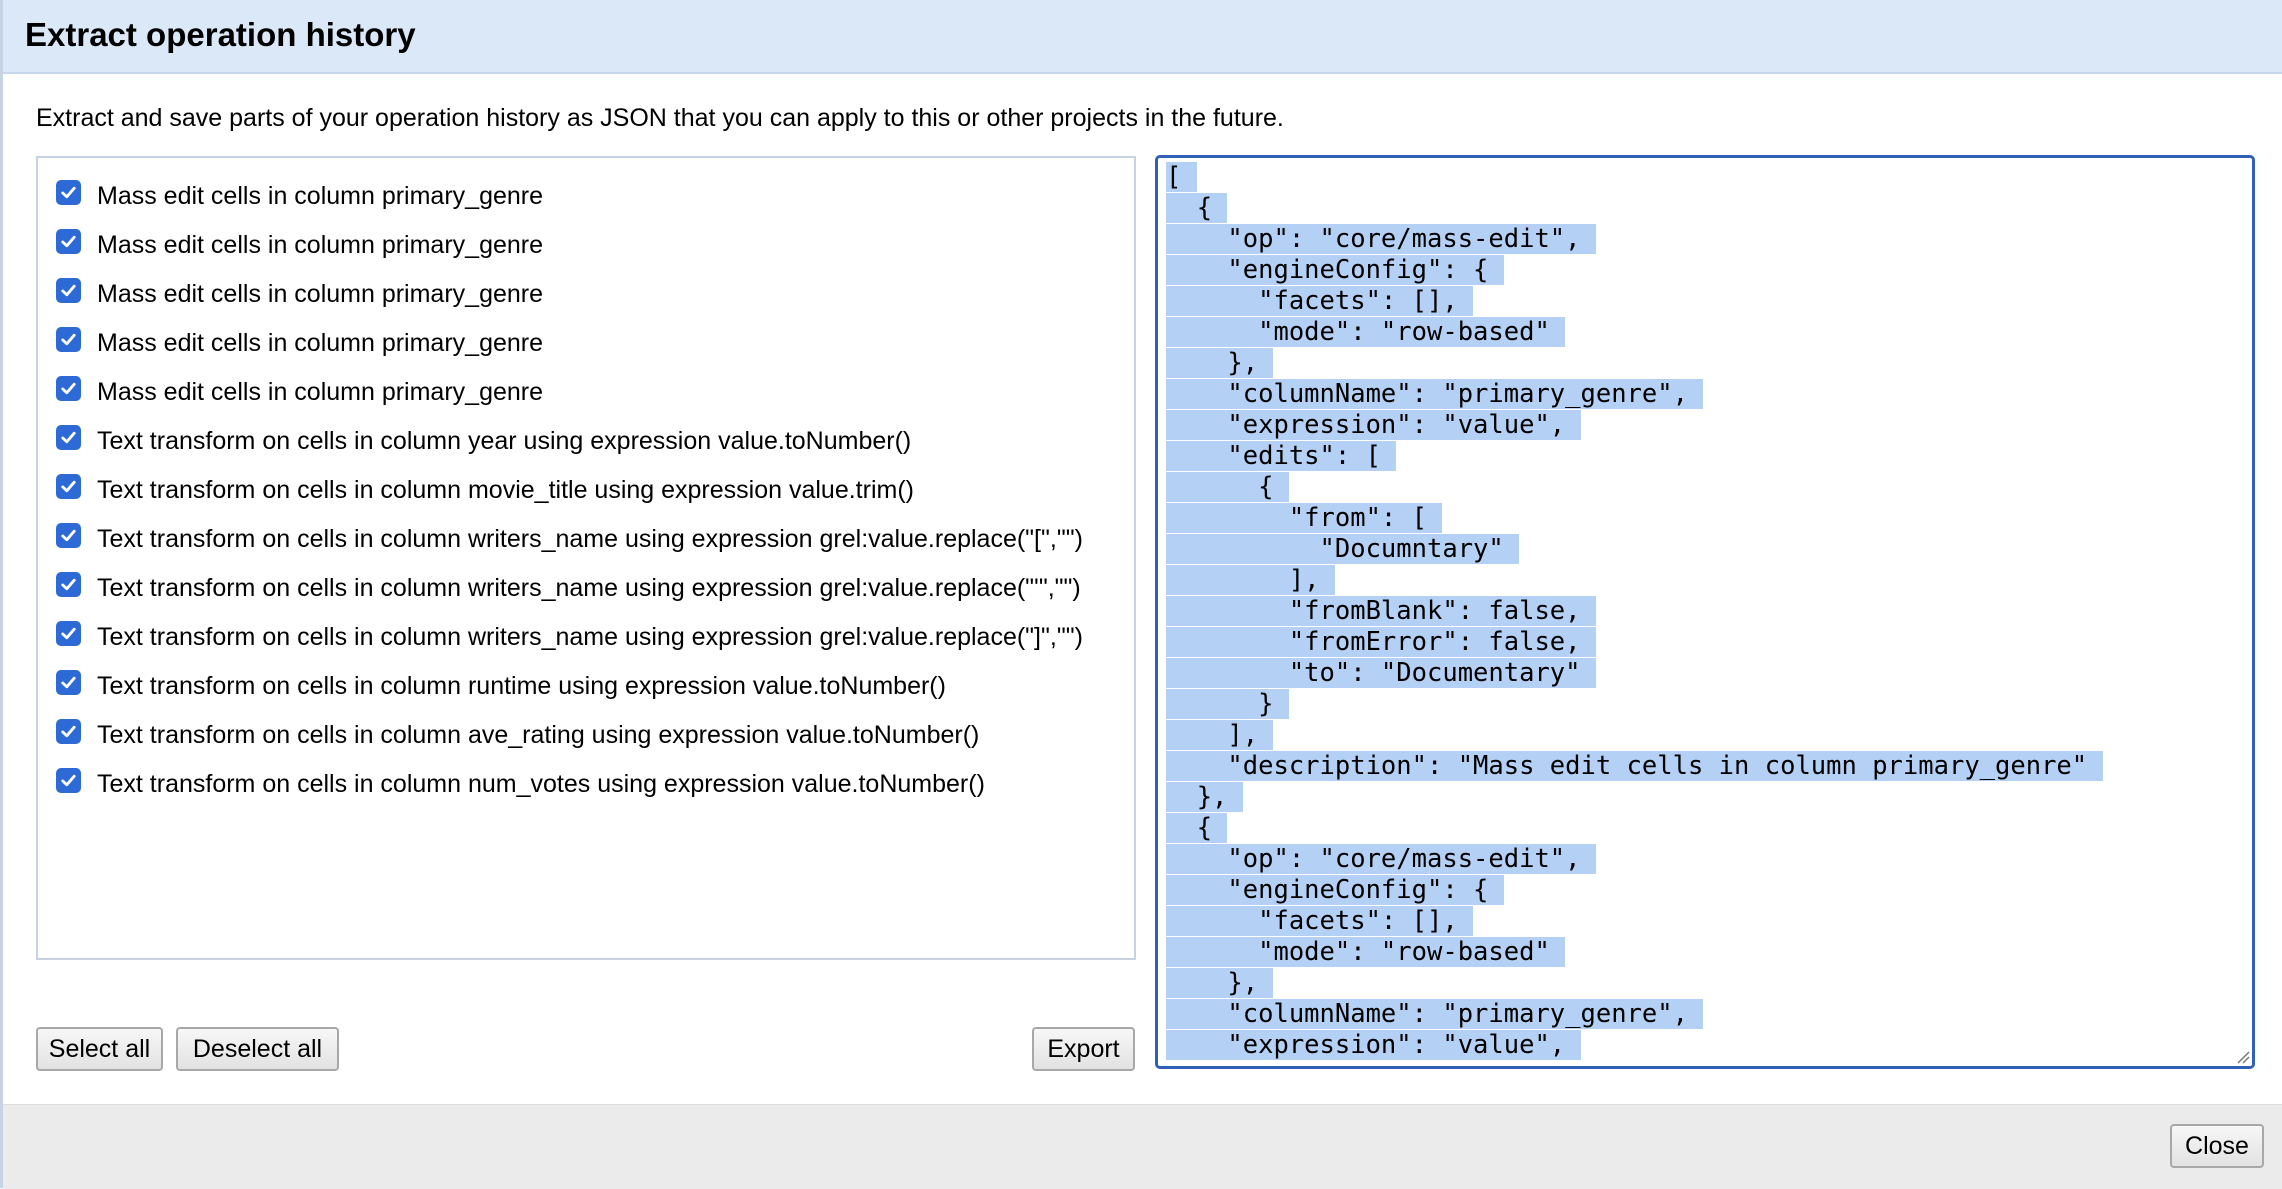 Image resolution: width=2282 pixels, height=1189 pixels. Describe the element at coordinates (1142, 1146) in the screenshot. I see `dialog-footer: Close` at that location.